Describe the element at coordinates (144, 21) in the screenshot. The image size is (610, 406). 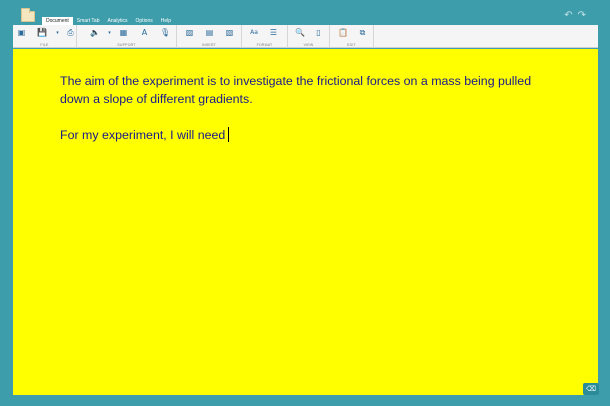
I see `tab-options: Options` at that location.